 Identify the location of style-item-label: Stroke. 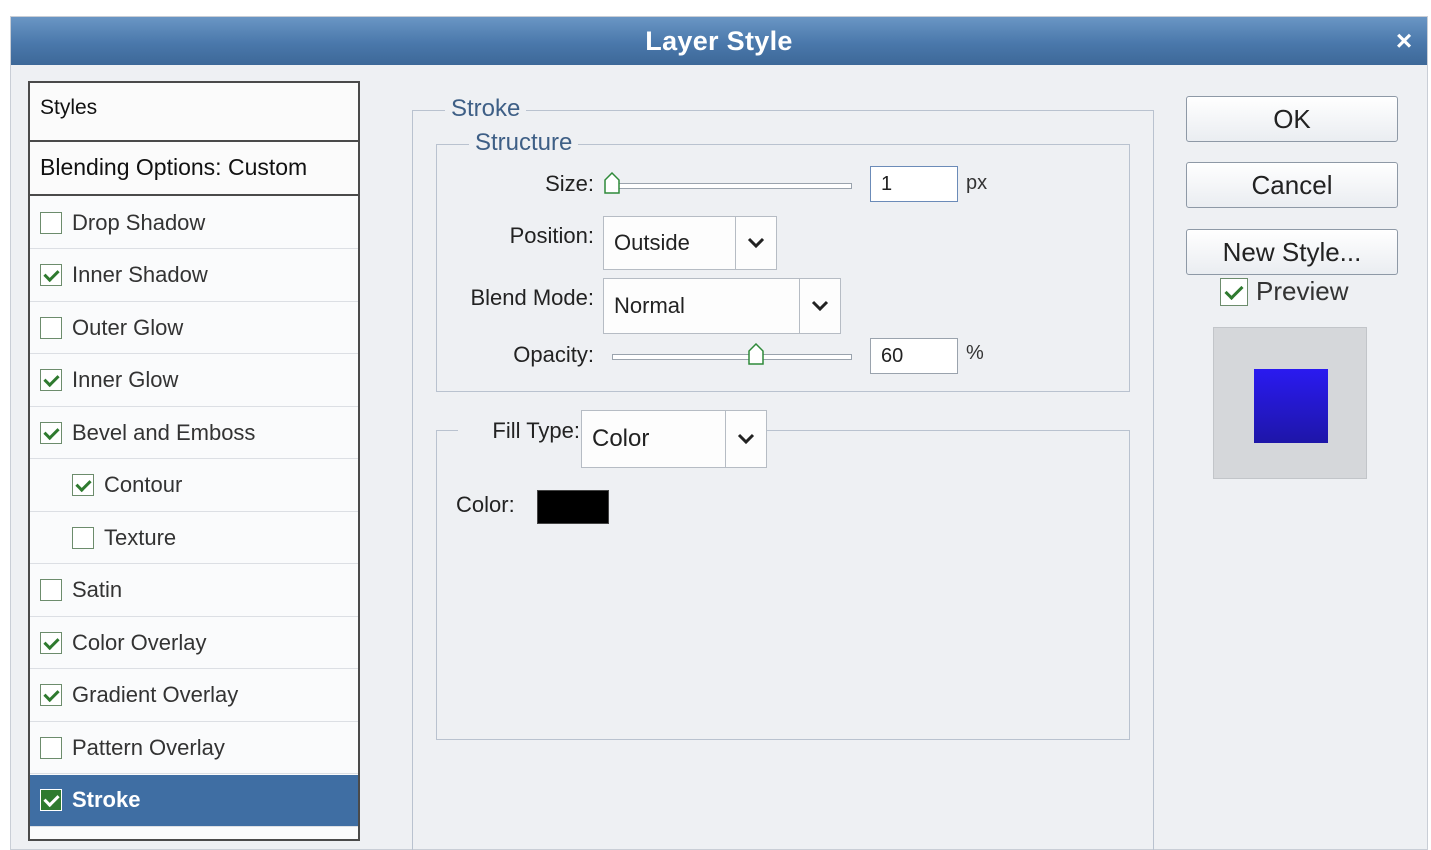
(106, 799).